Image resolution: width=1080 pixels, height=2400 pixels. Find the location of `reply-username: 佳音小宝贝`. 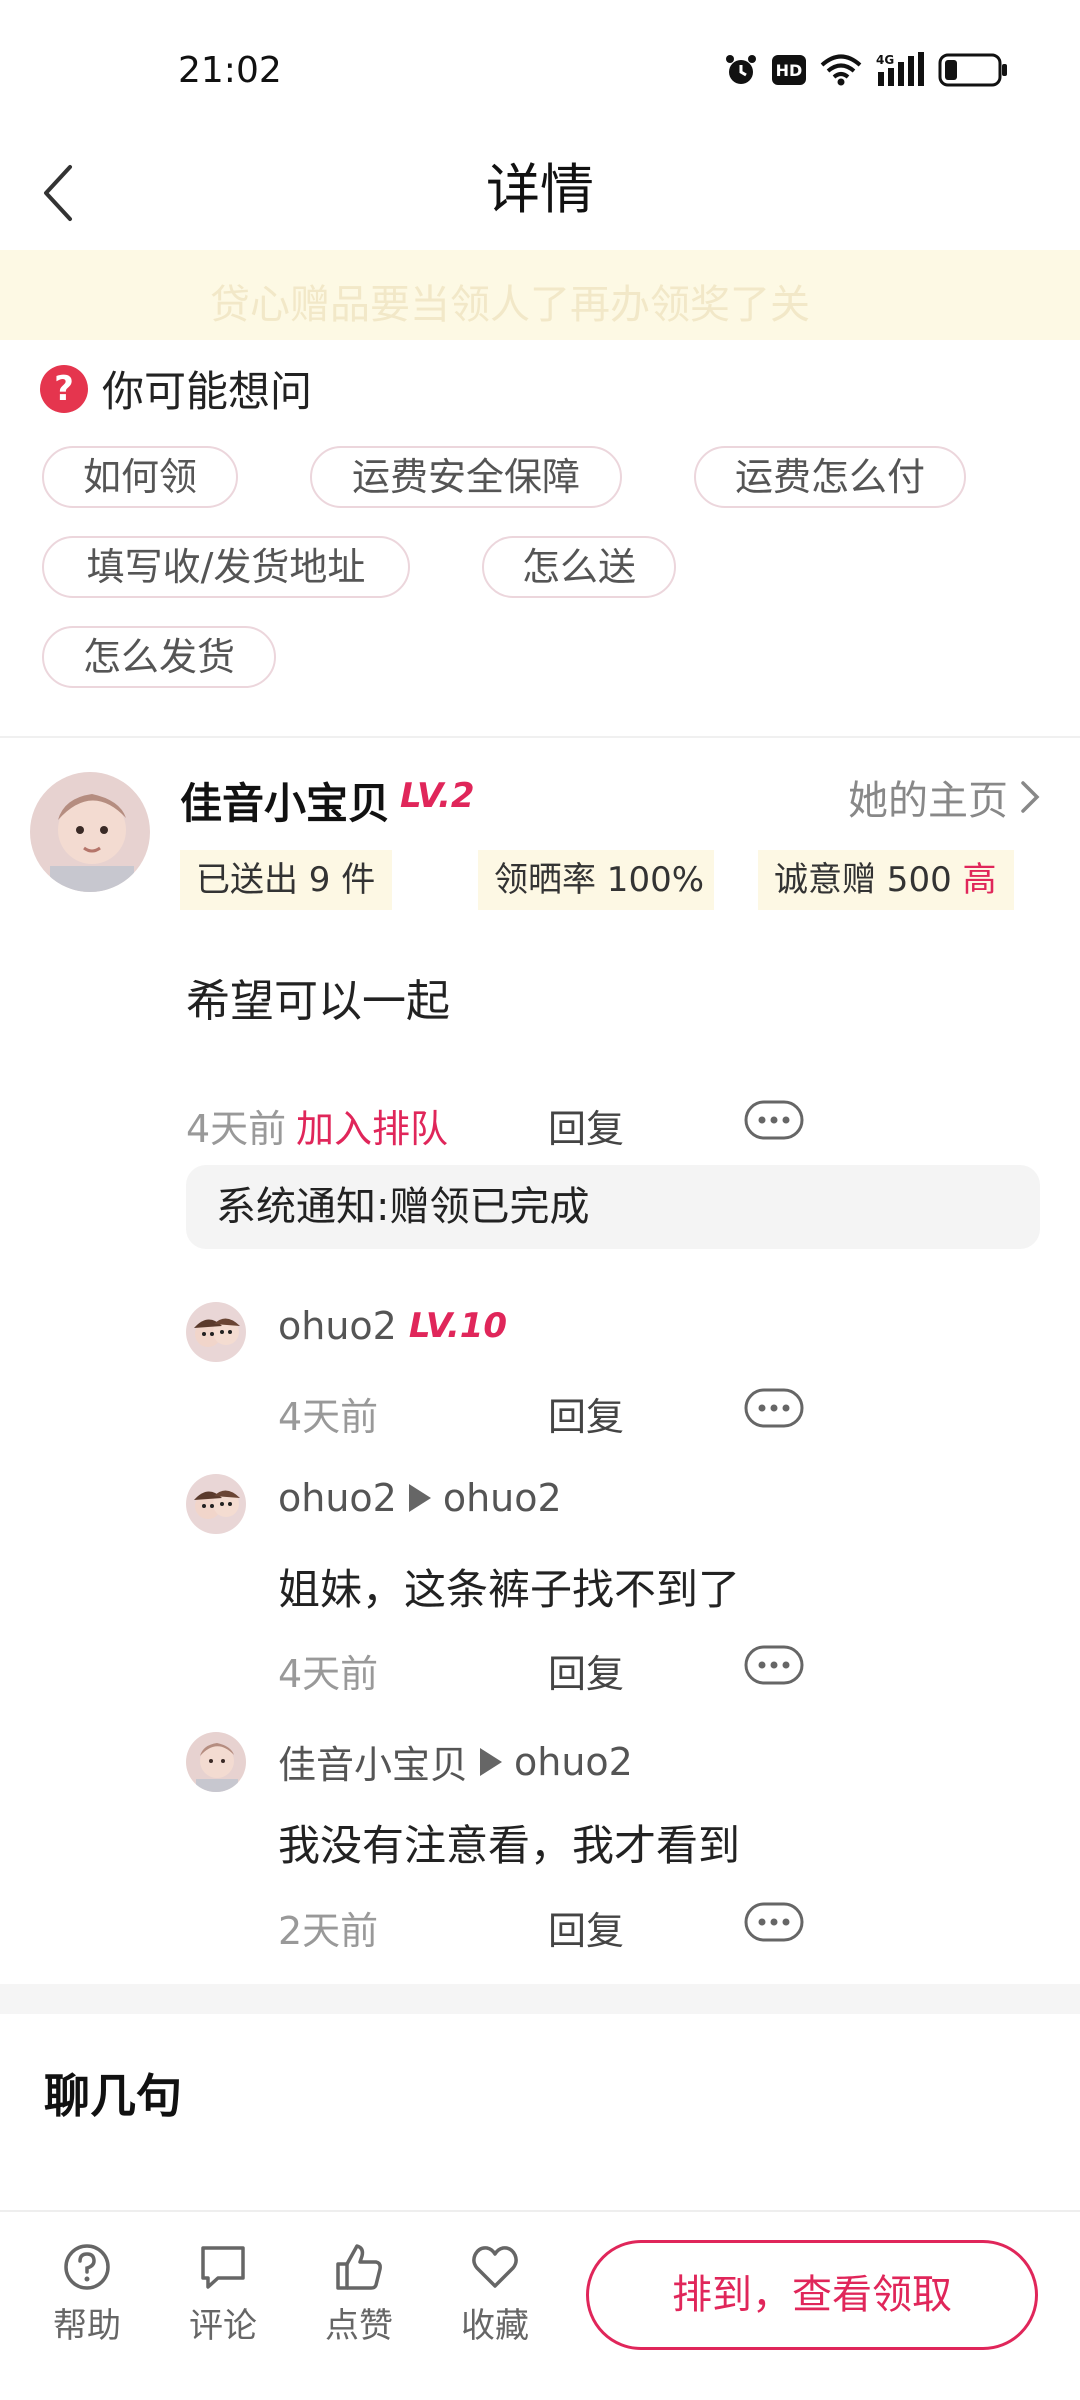

reply-username: 佳音小宝贝 is located at coordinates (373, 1761).